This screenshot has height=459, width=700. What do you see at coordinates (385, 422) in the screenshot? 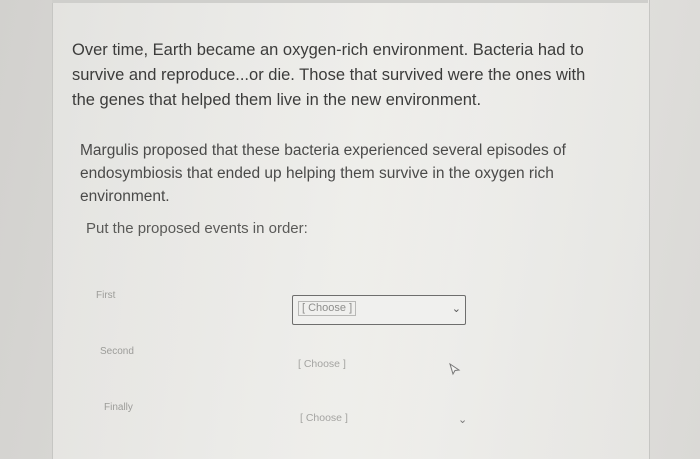
I see `finally-answer-select: [ Choose ] ⌄` at bounding box center [385, 422].